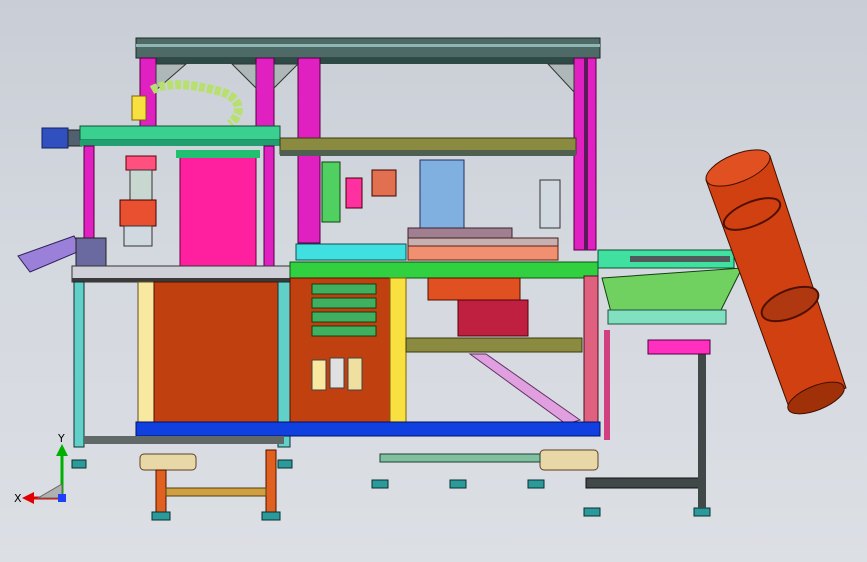 This screenshot has width=867, height=562. I want to click on ramp-support, so click(91, 253).